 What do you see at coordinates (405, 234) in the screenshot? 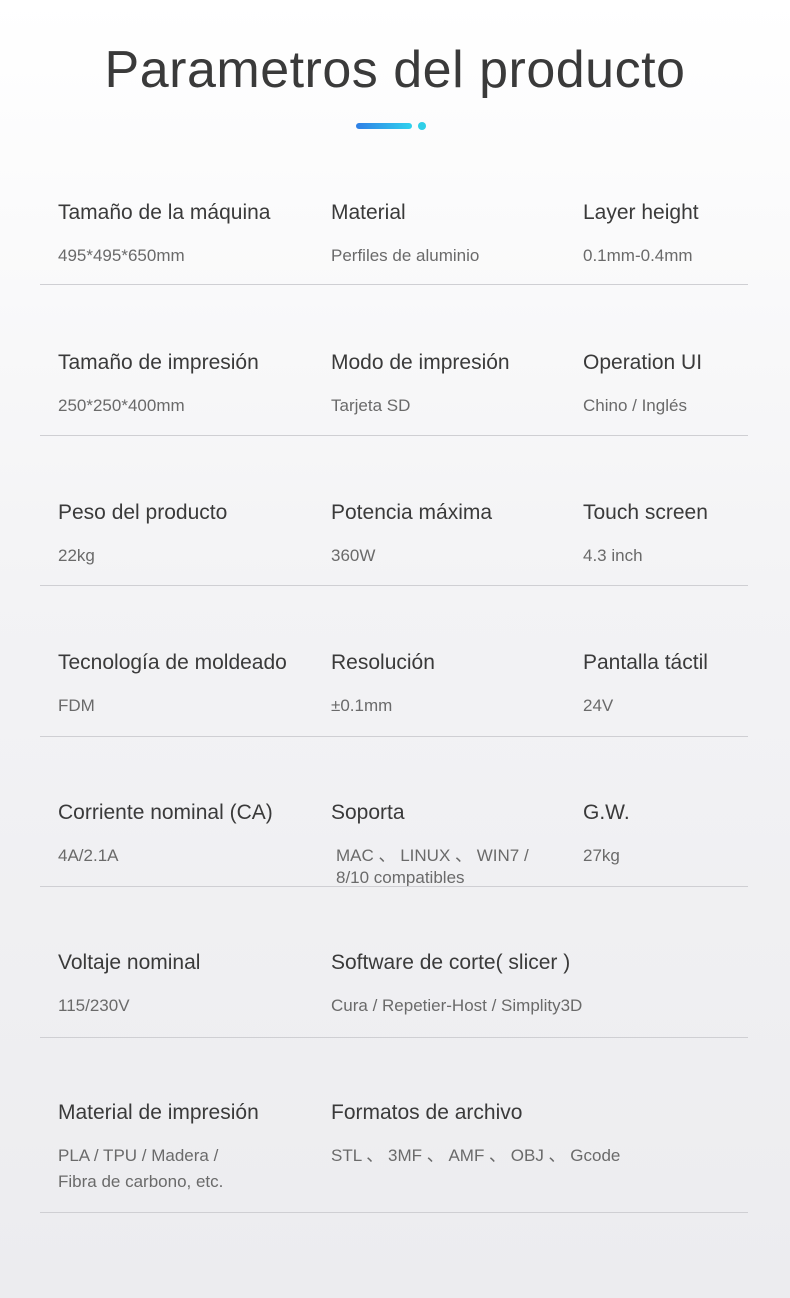
I see `spec-material: Material Perfiles de aluminio` at bounding box center [405, 234].